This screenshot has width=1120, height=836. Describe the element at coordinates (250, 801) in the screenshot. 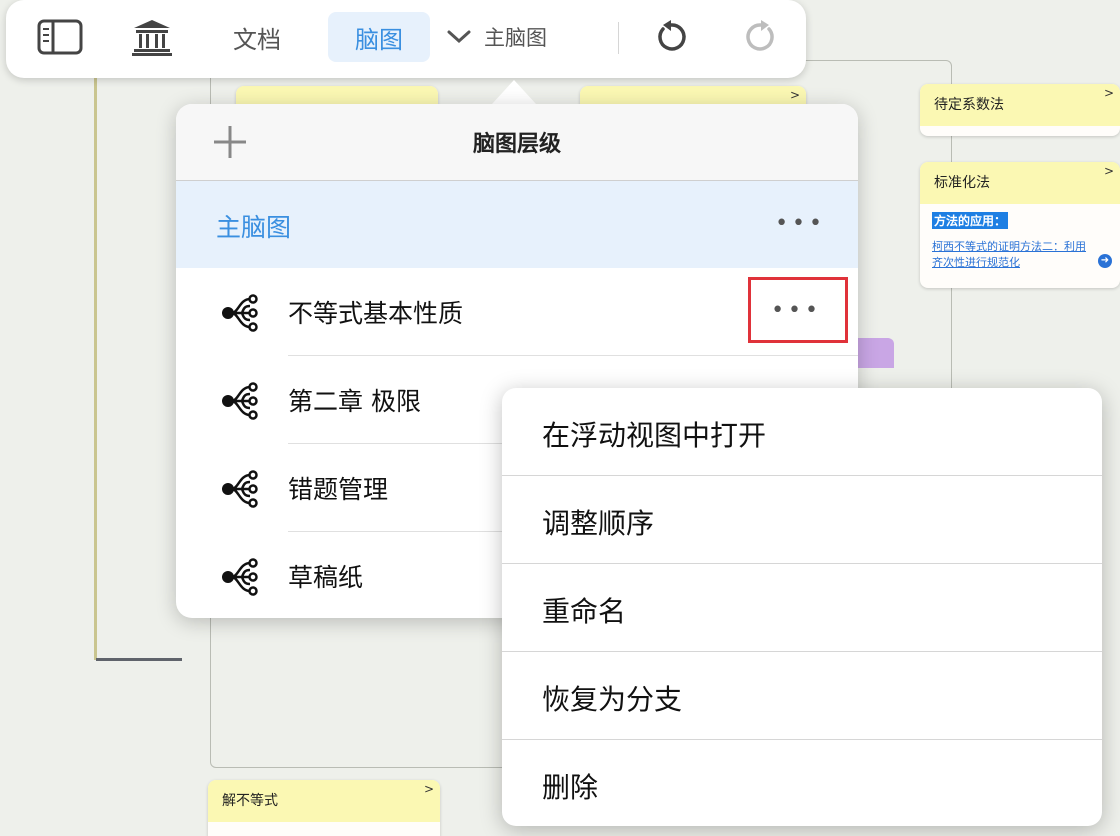

I see `node-title: 解不等式` at that location.